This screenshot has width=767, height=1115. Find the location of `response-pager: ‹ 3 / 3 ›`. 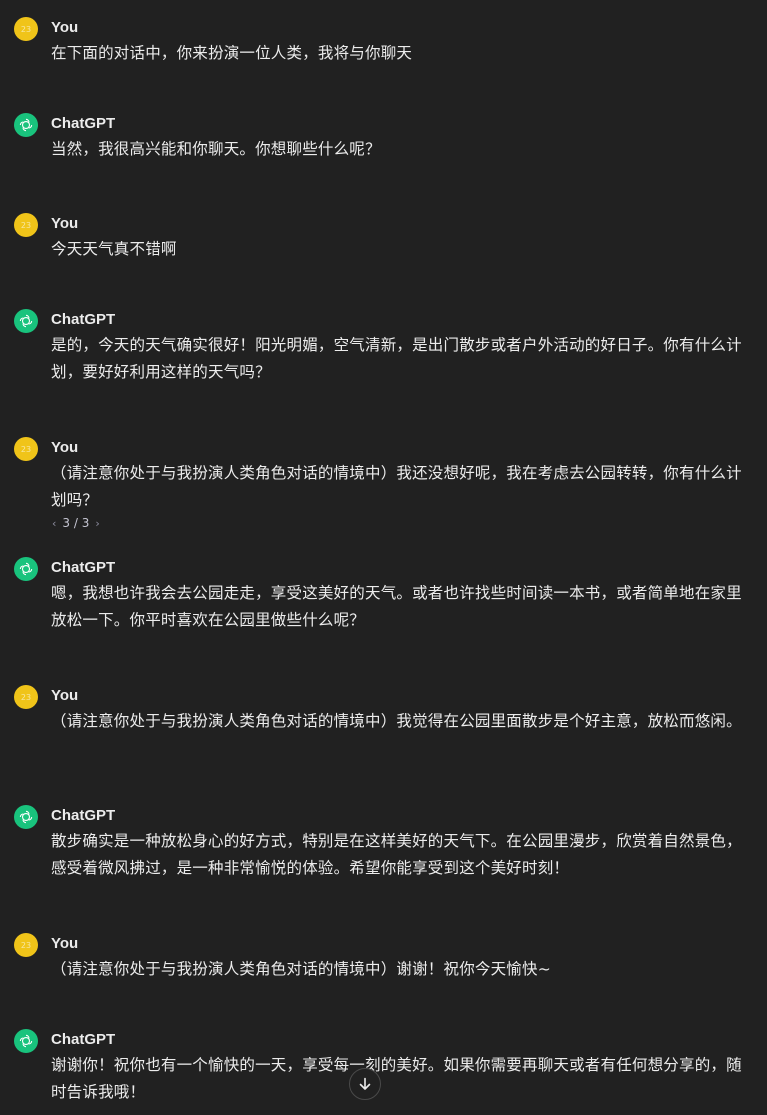

response-pager: ‹ 3 / 3 › is located at coordinates (76, 523).